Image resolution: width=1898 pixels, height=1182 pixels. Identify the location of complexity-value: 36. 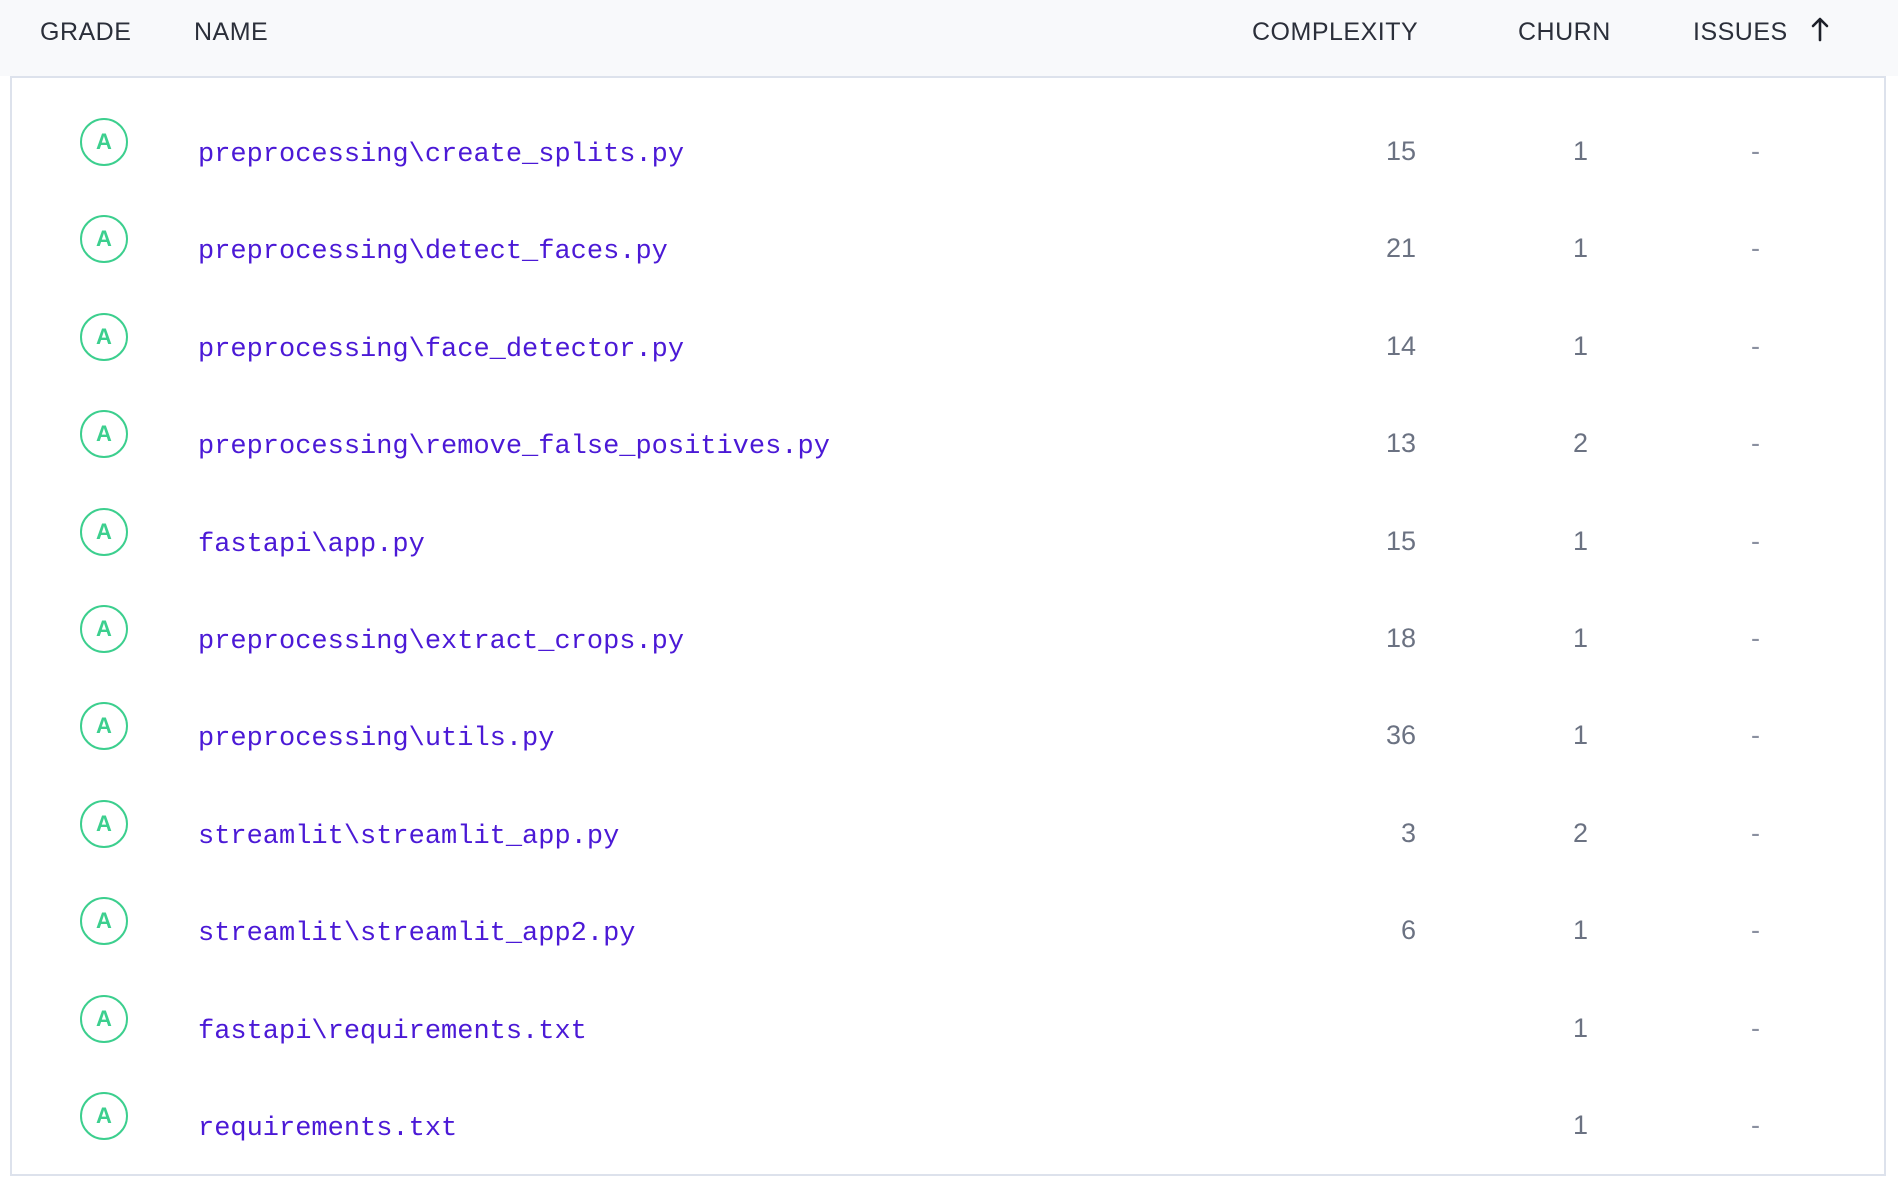
(1400, 735).